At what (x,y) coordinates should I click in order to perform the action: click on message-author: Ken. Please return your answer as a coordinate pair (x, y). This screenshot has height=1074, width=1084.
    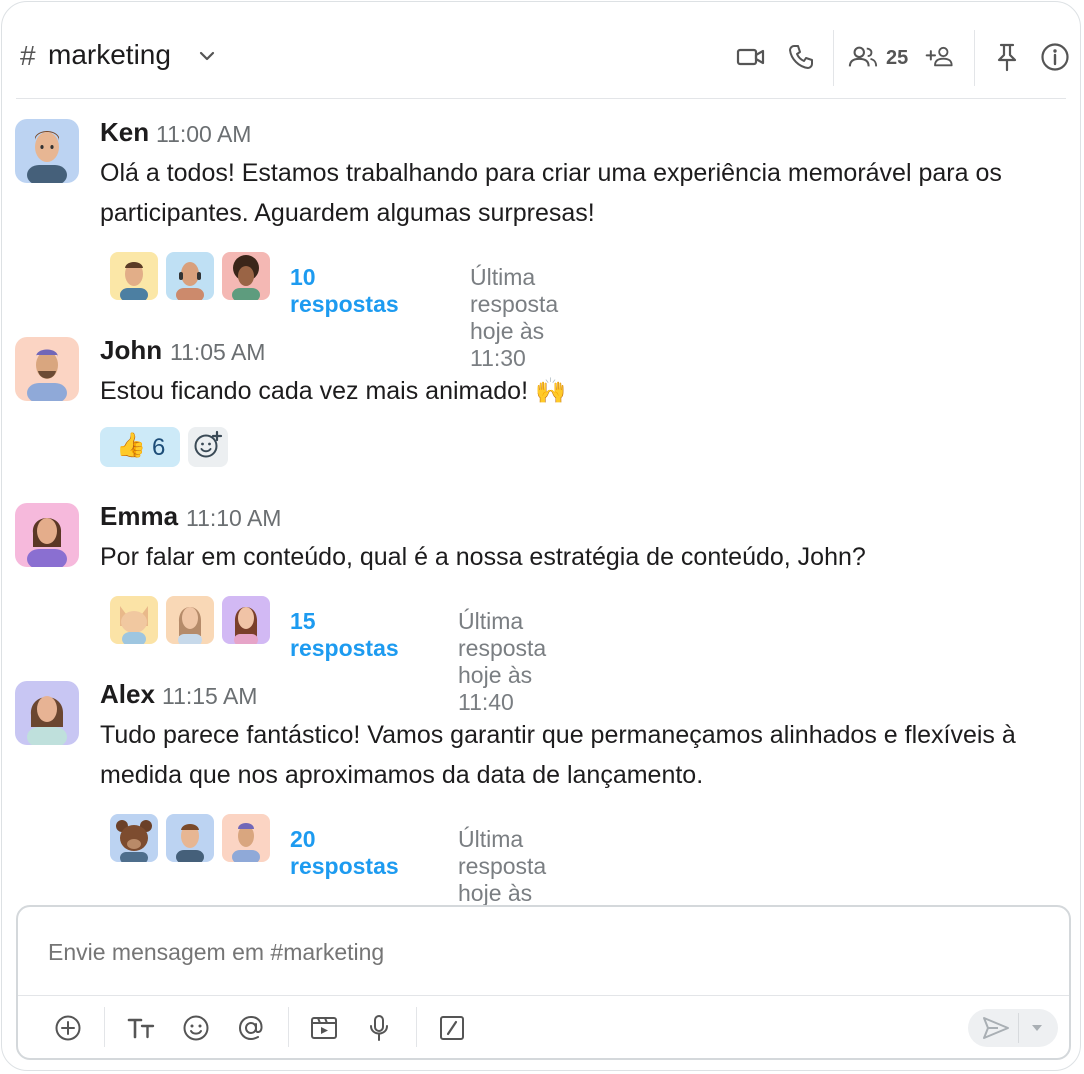
    Looking at the image, I should click on (124, 132).